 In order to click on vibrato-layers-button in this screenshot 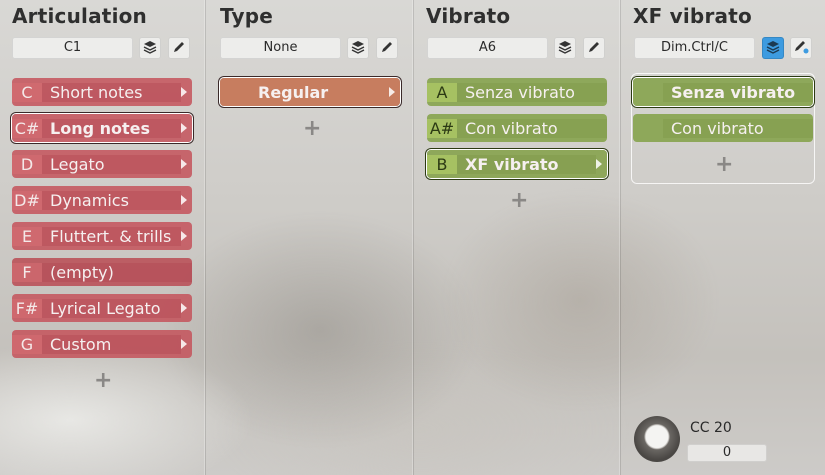, I will do `click(565, 48)`.